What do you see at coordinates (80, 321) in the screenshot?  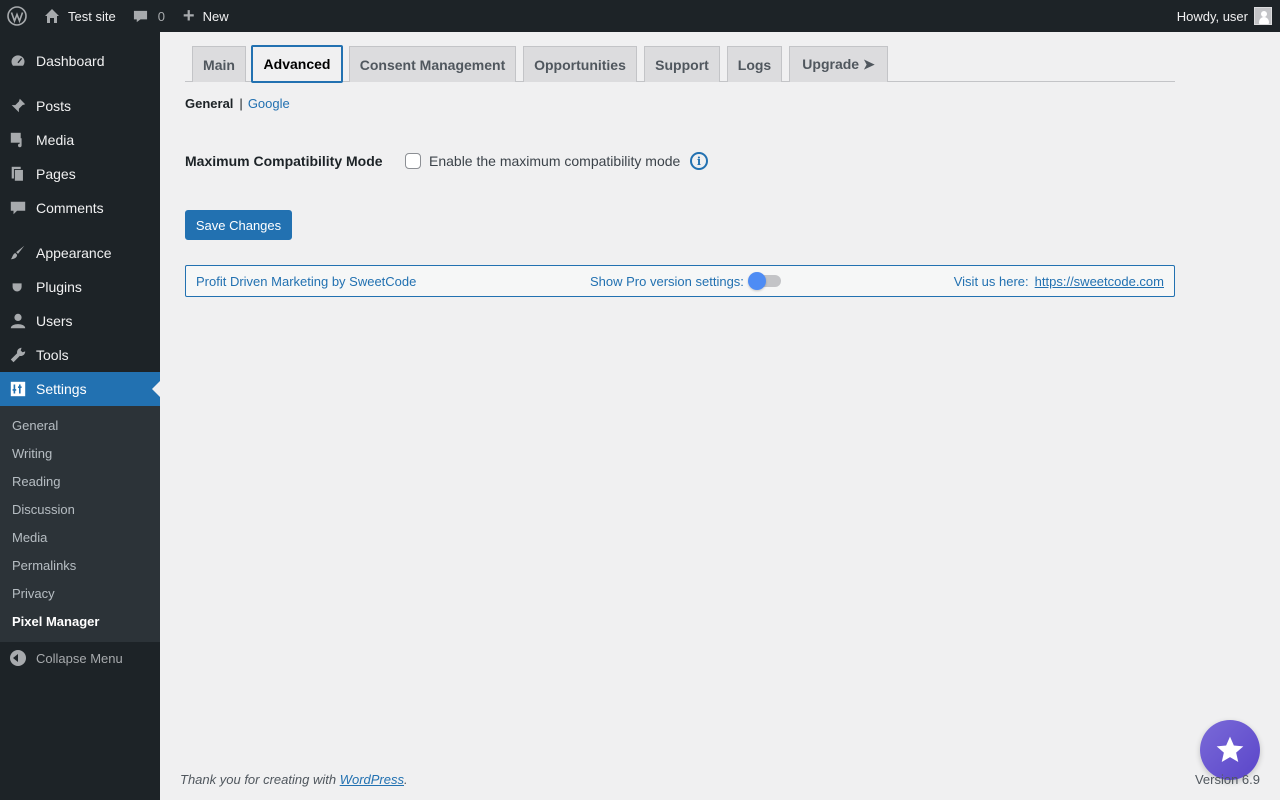 I see `menu-item-users: Users` at bounding box center [80, 321].